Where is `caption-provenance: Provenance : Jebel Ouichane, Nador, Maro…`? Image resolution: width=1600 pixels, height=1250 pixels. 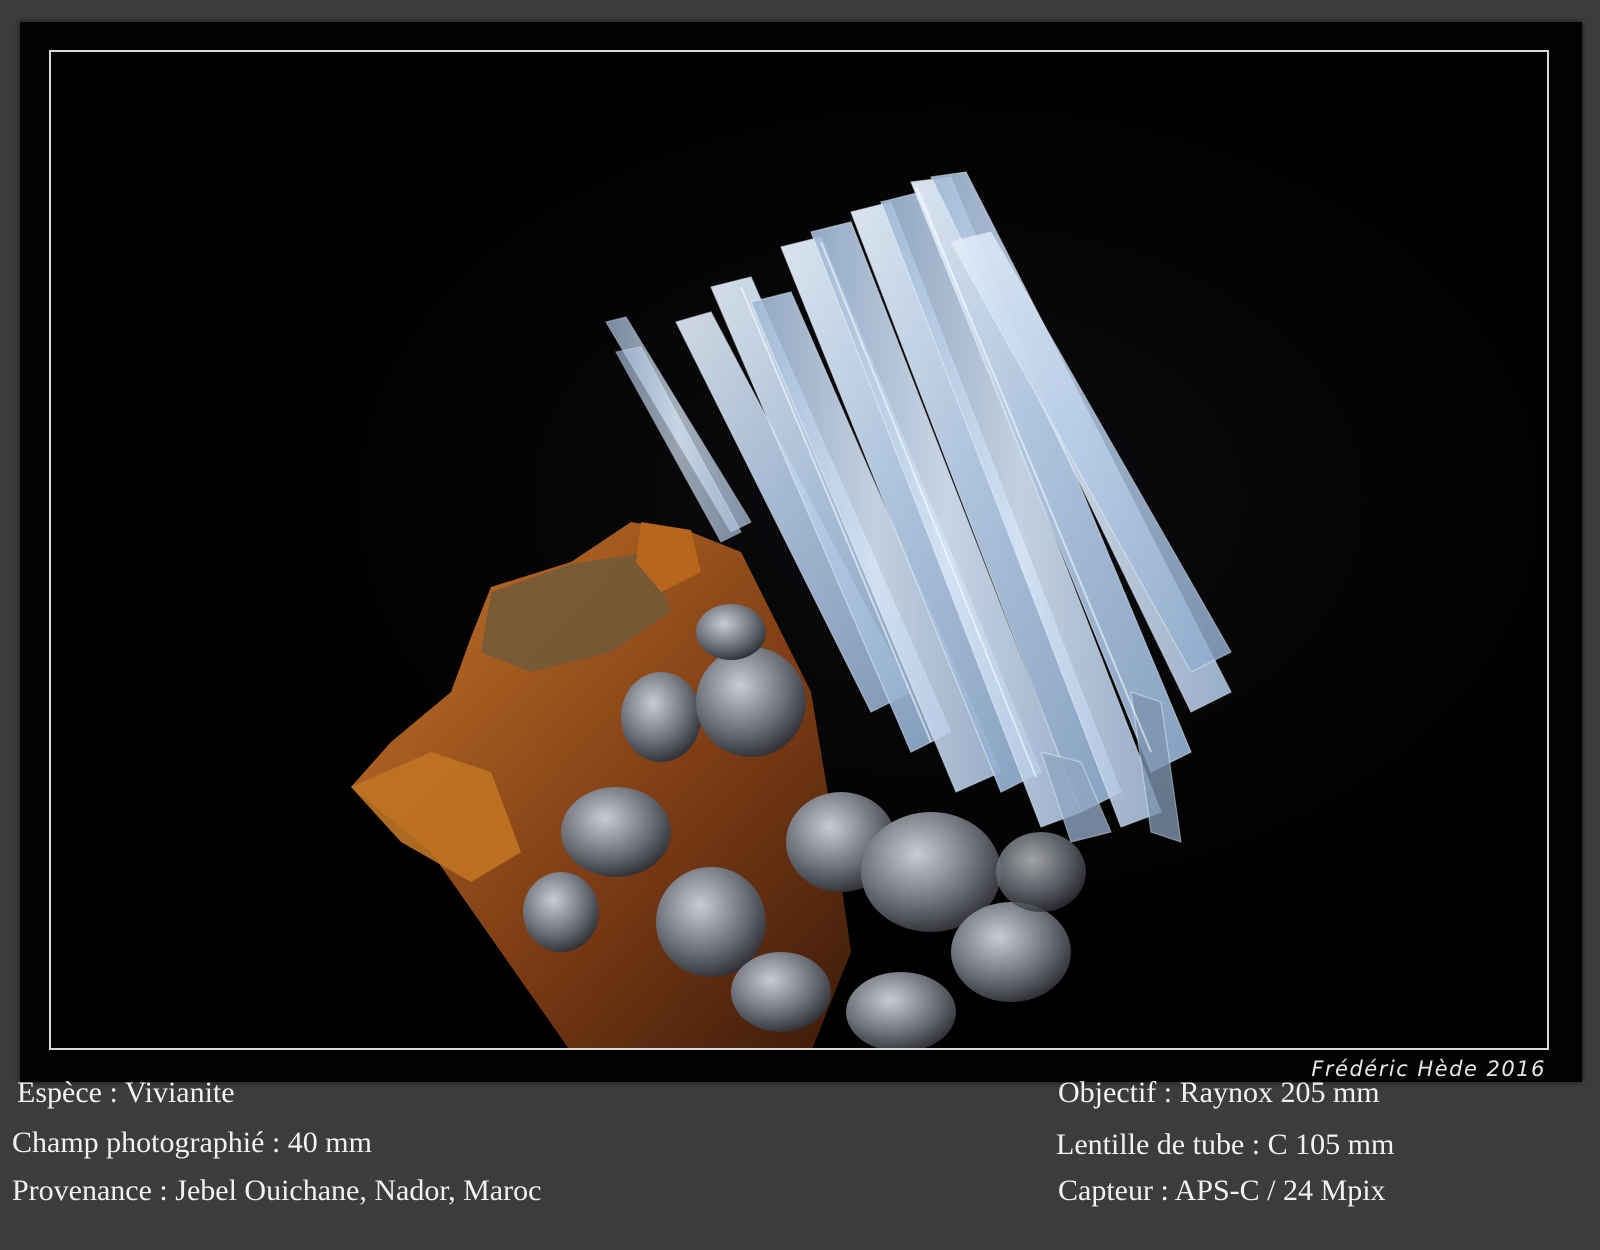 caption-provenance: Provenance : Jebel Ouichane, Nador, Maro… is located at coordinates (277, 1190).